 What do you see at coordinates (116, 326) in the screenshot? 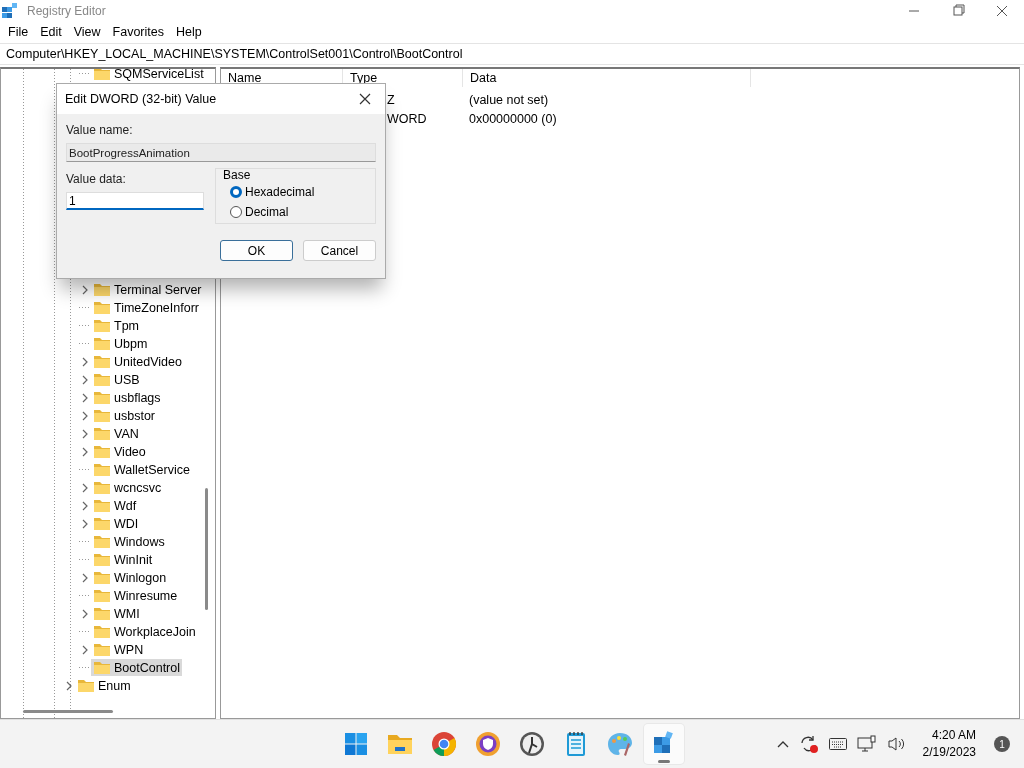
I see `tree-item: Tpm` at bounding box center [116, 326].